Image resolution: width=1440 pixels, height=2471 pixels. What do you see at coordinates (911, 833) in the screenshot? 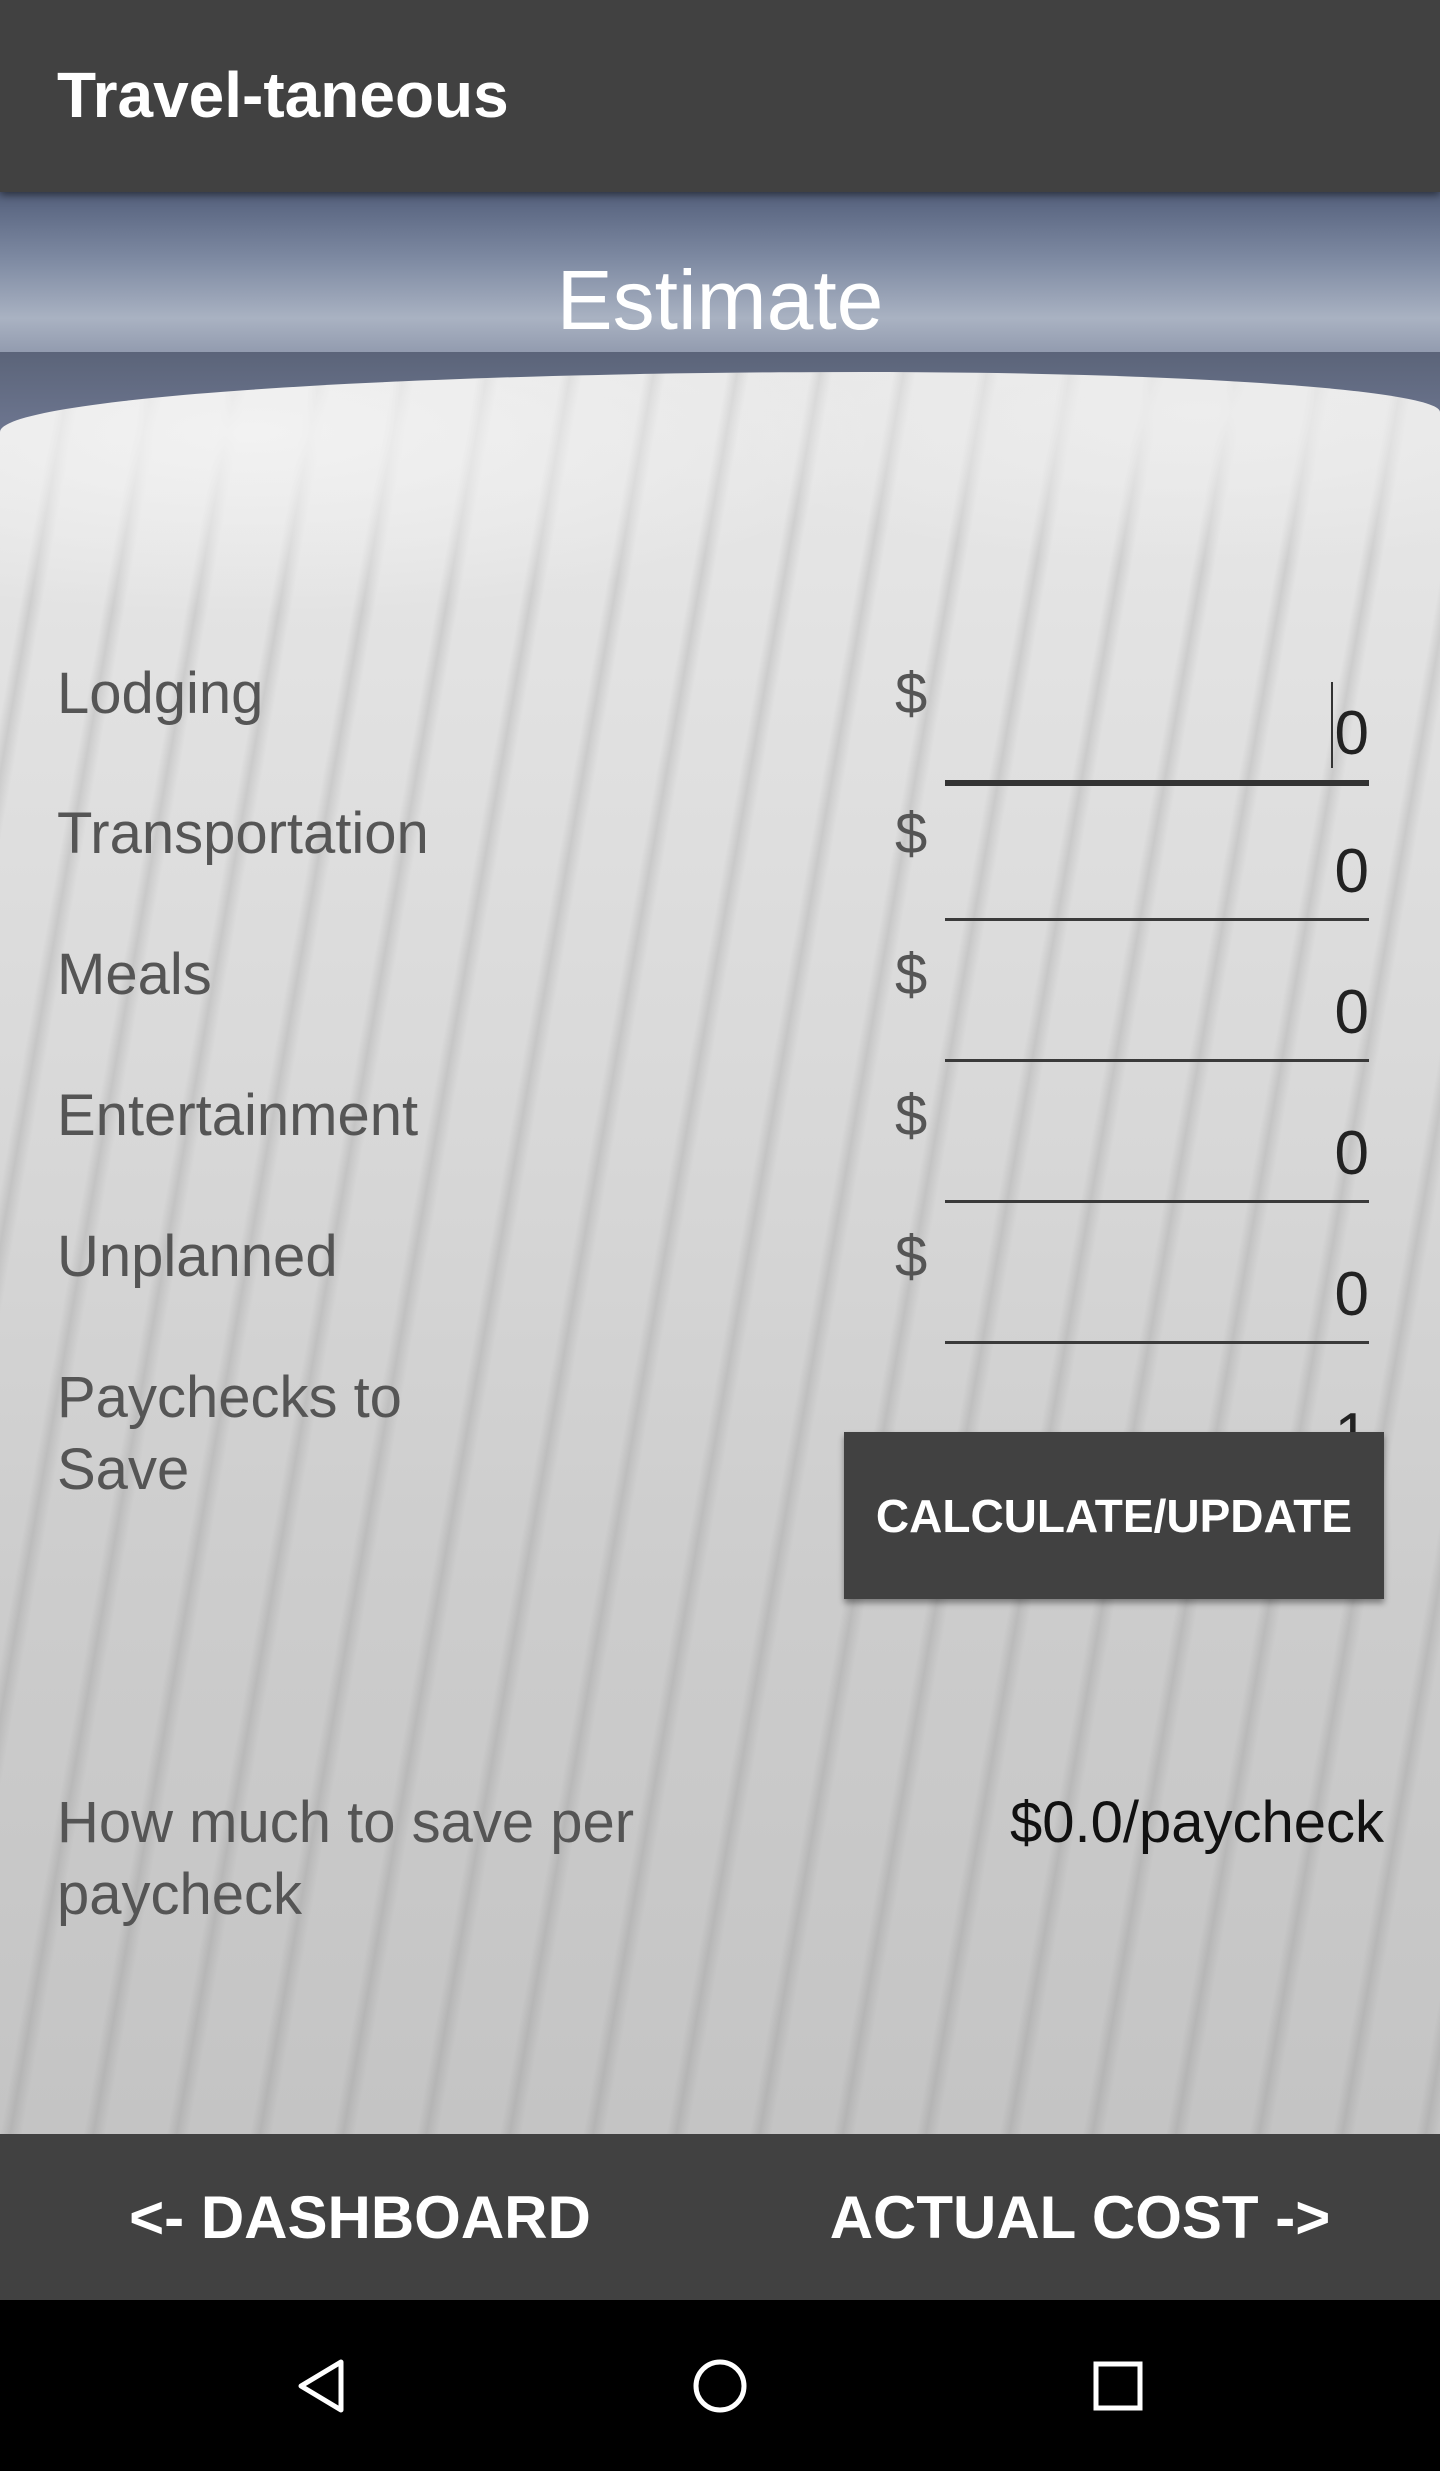
I see `transportation-currency: $` at bounding box center [911, 833].